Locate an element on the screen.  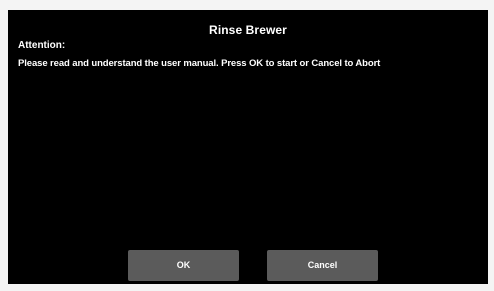
ok-button: OK is located at coordinates (183, 265).